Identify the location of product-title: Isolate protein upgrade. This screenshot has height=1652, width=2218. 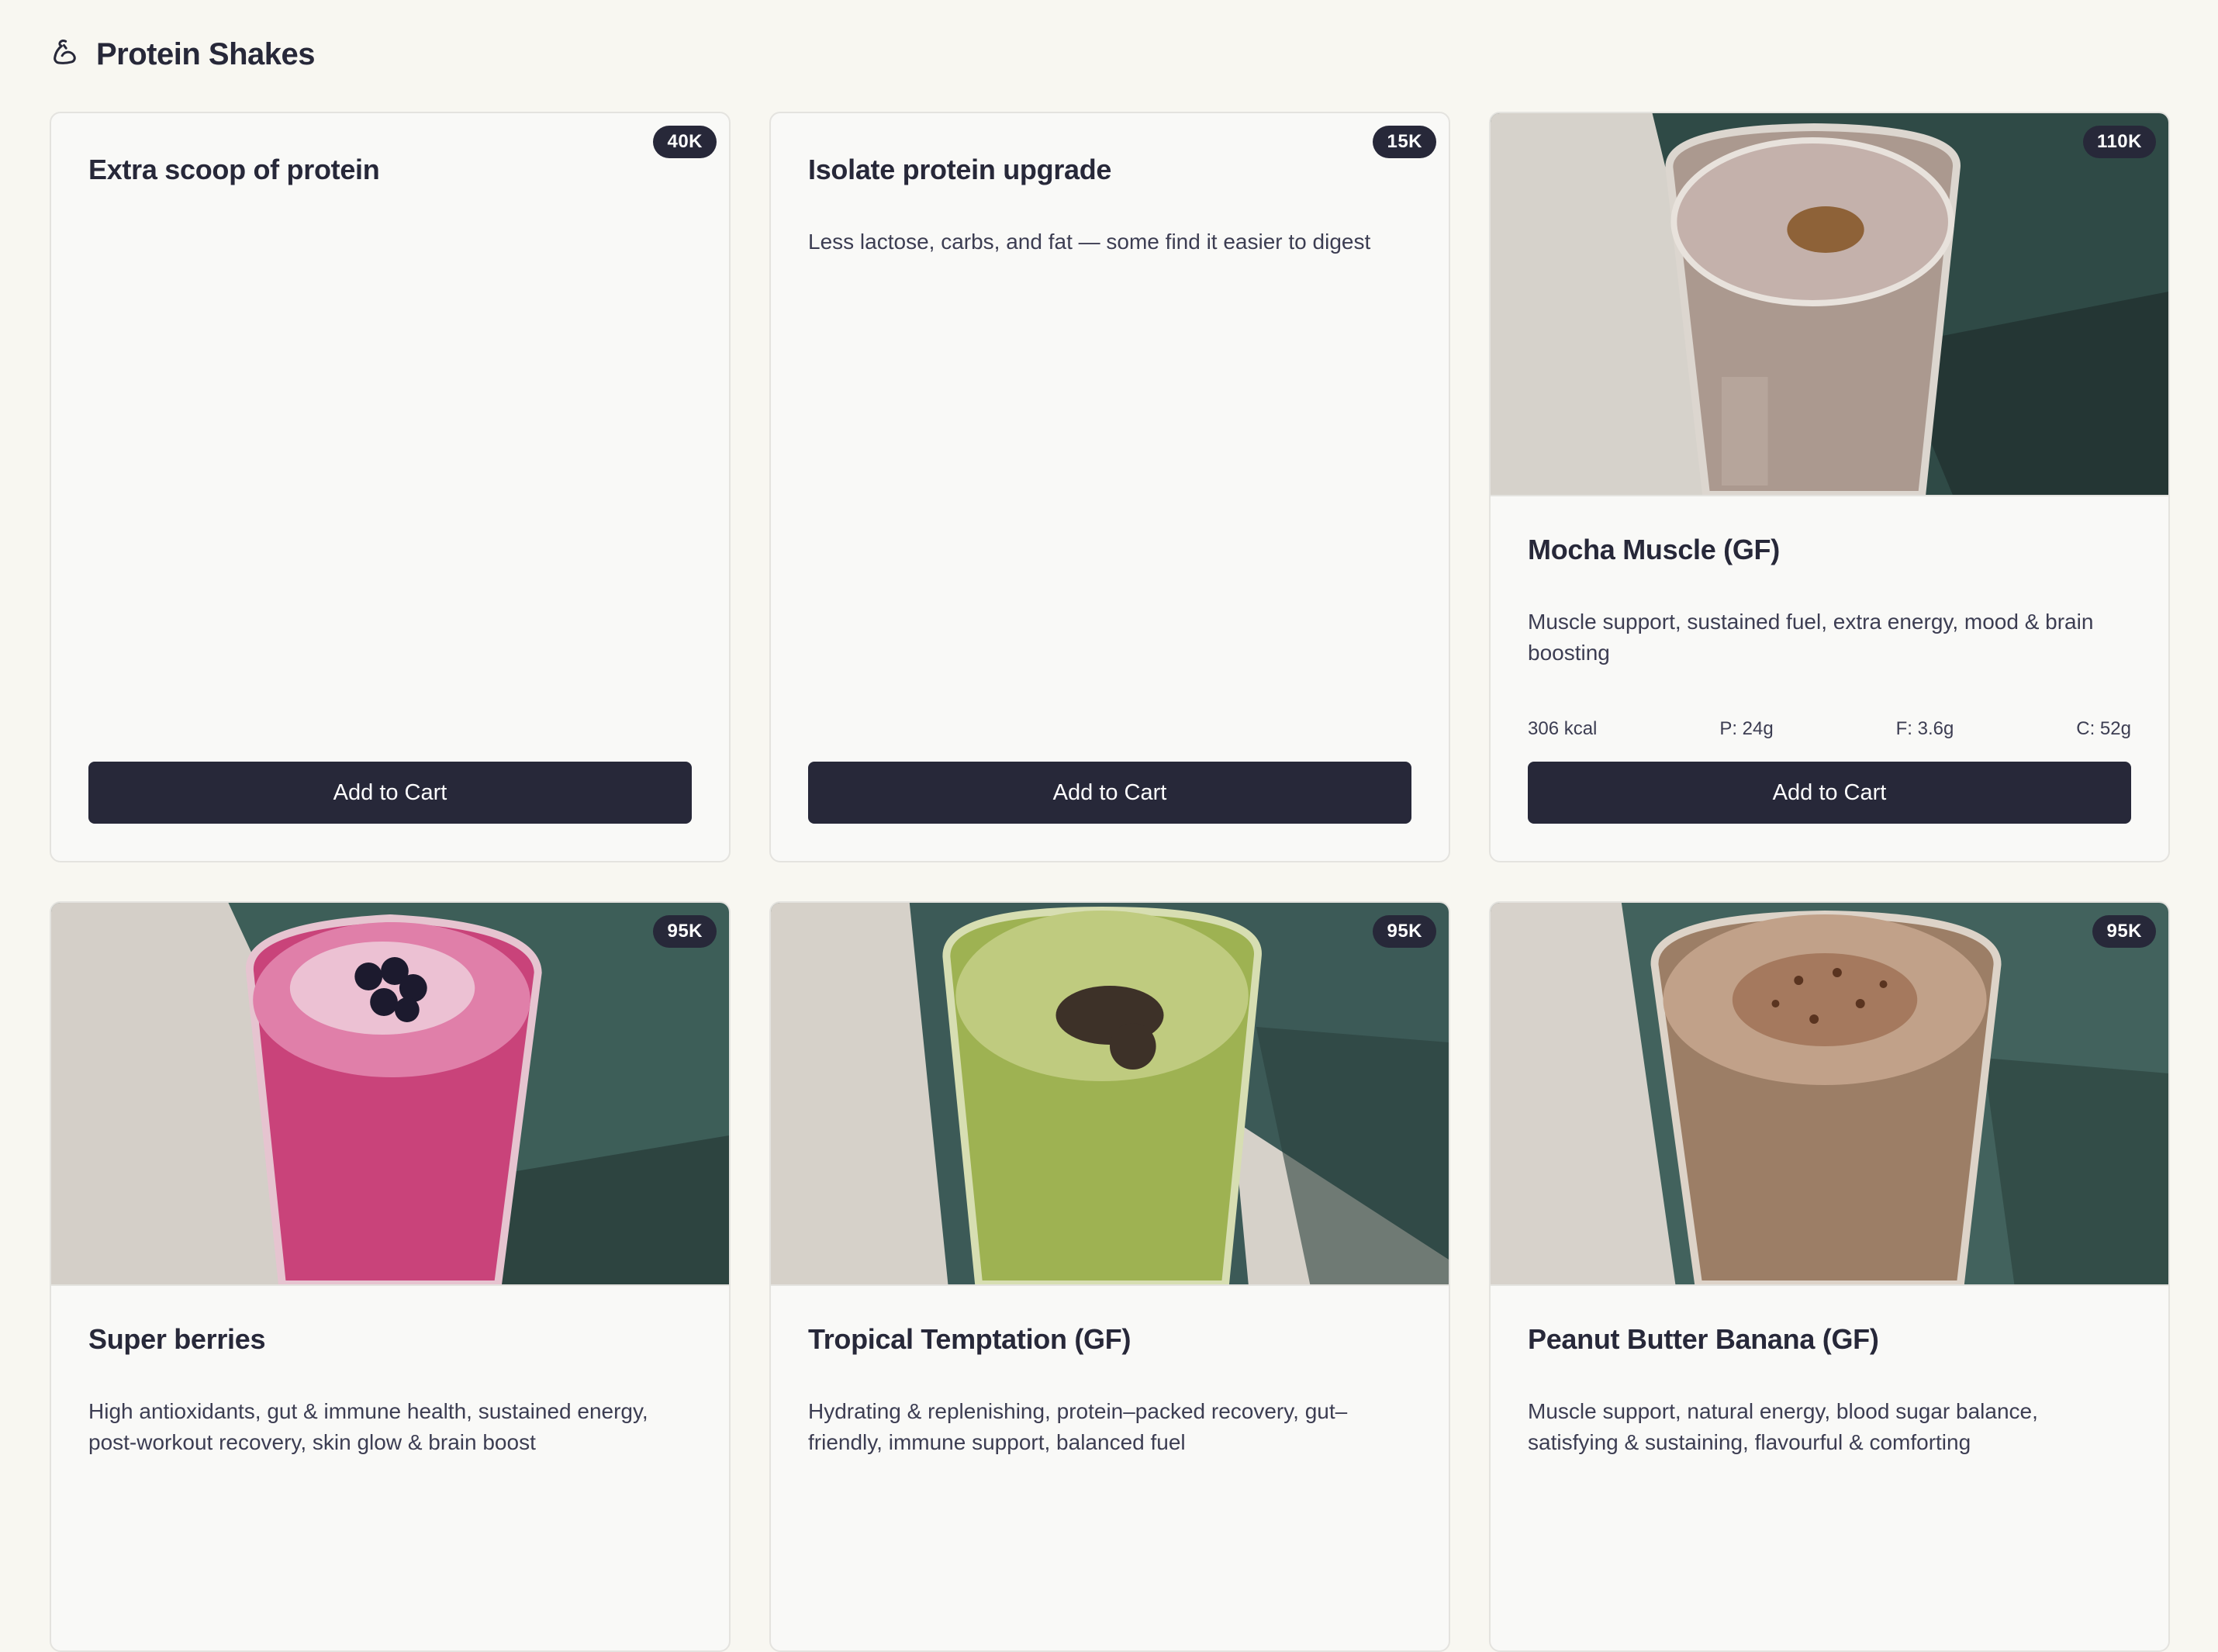
(960, 169).